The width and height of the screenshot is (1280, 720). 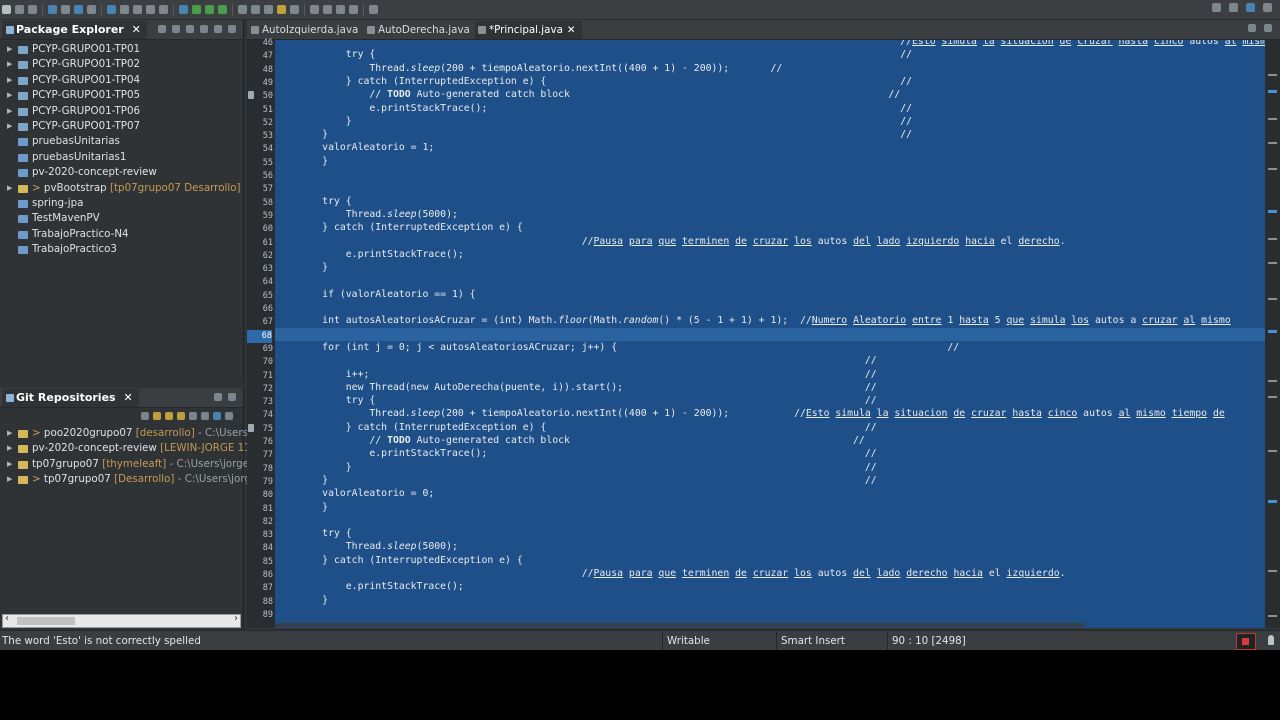 What do you see at coordinates (121, 620) in the screenshot?
I see `horizontal-scrollbar: ‹ ›` at bounding box center [121, 620].